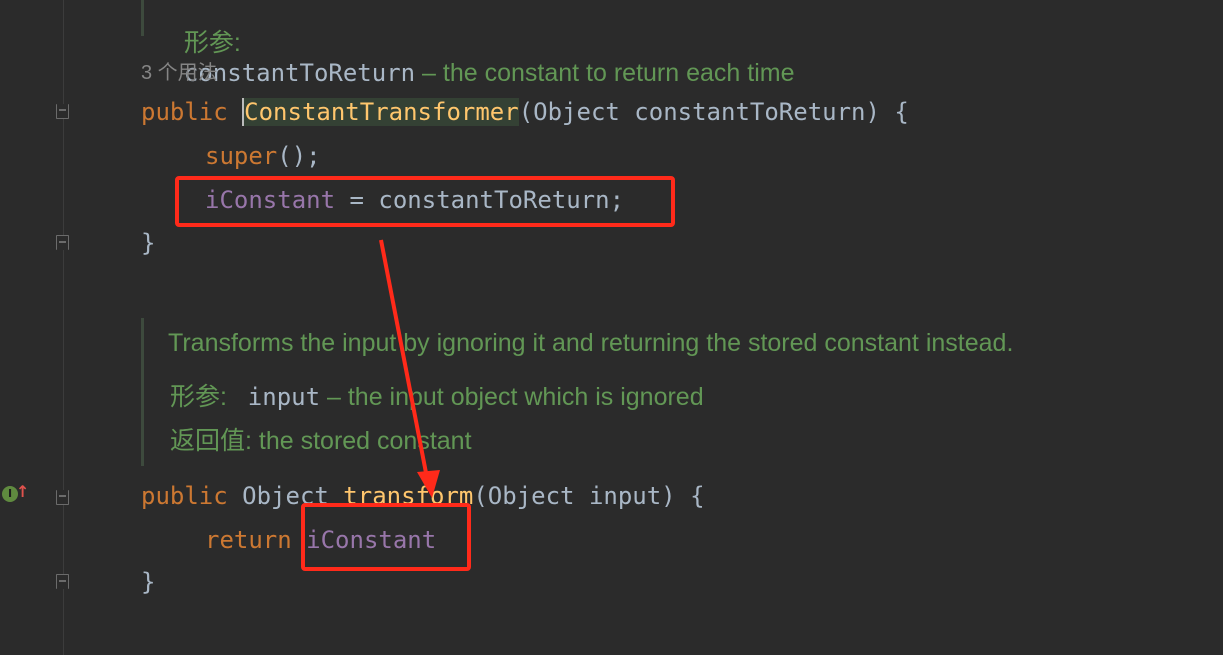  What do you see at coordinates (428, 484) in the screenshot?
I see `arrow-head` at bounding box center [428, 484].